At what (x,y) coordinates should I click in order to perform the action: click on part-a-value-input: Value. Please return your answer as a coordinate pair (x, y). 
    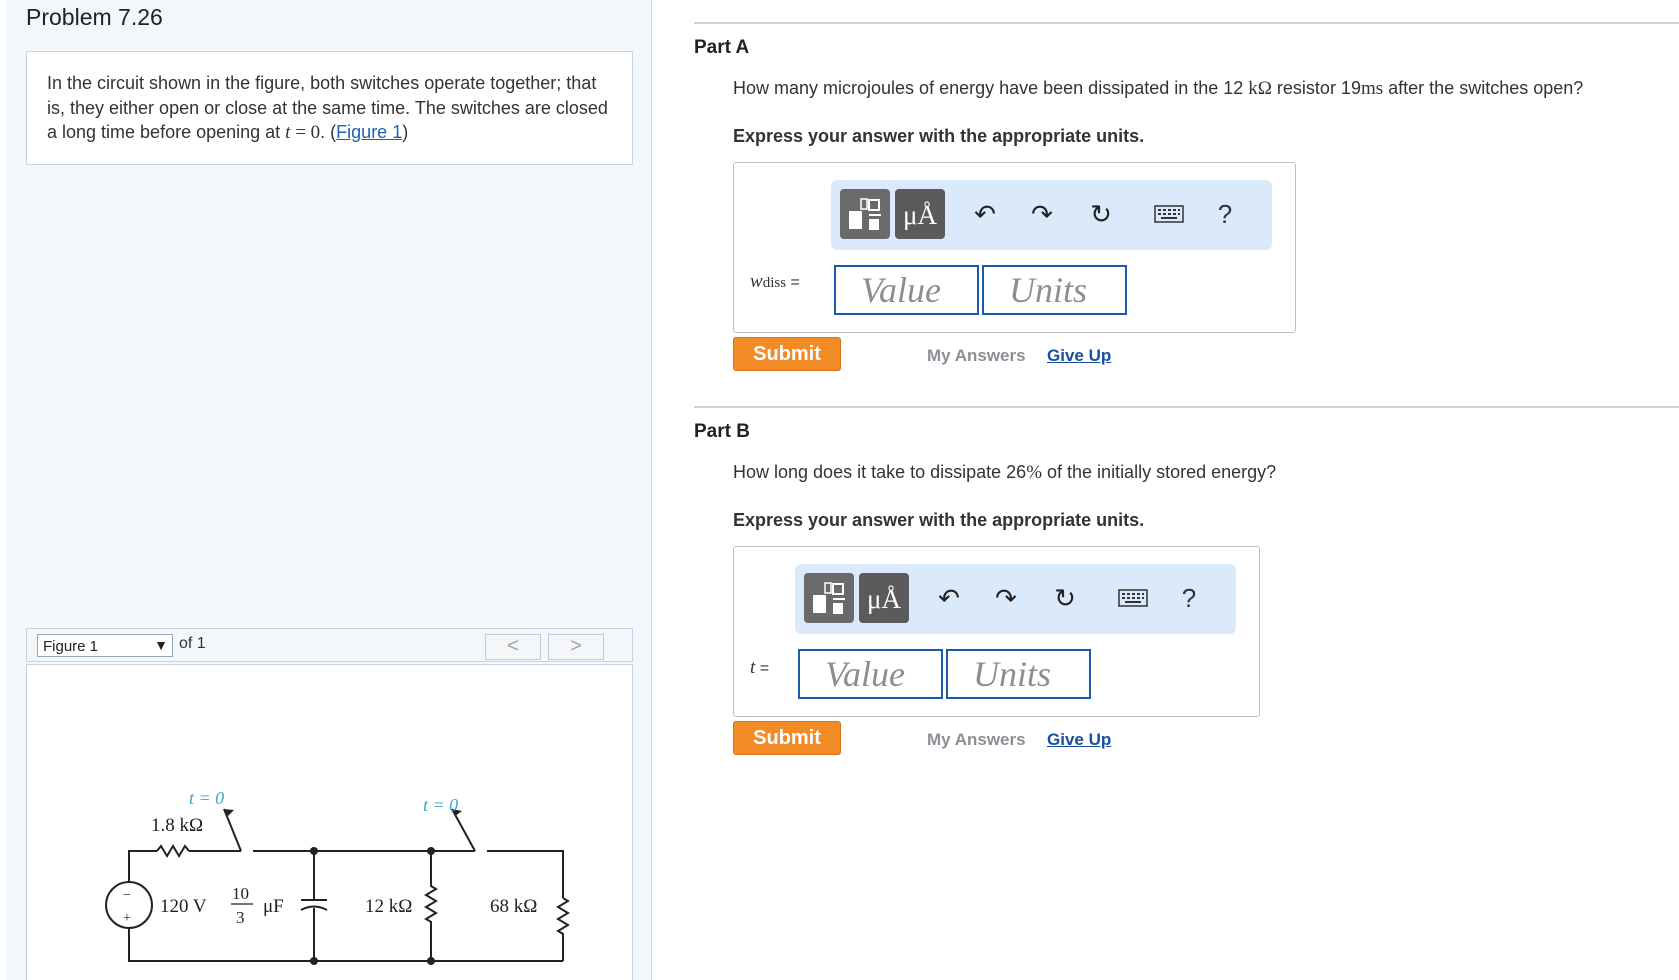
    Looking at the image, I should click on (906, 290).